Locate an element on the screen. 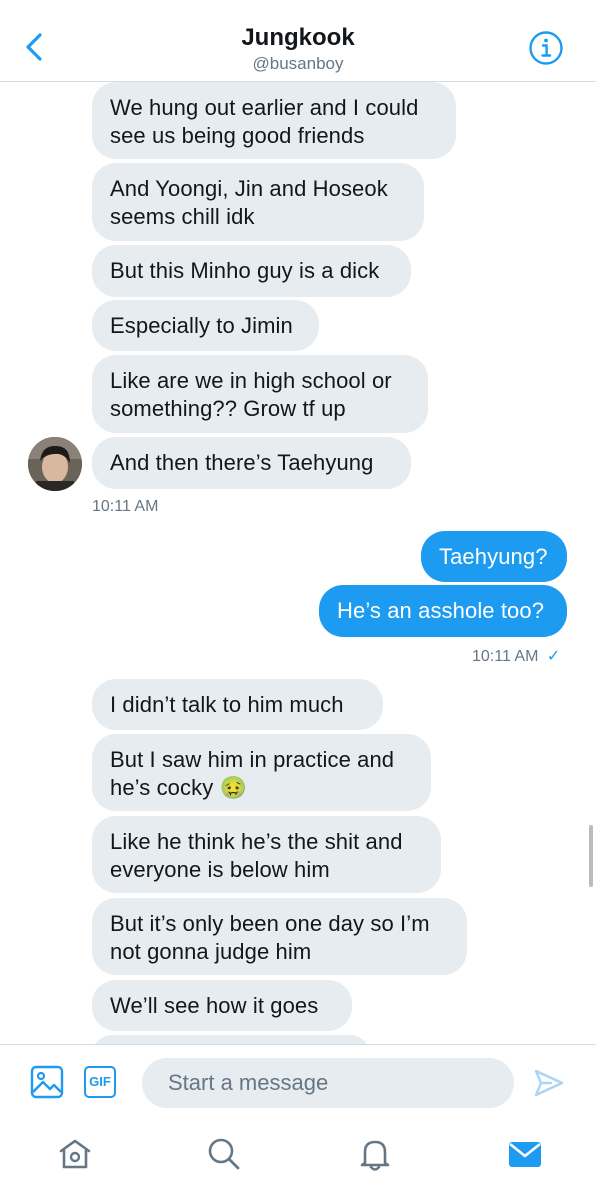 This screenshot has width=596, height=1200. message-composer: GIF is located at coordinates (298, 1082).